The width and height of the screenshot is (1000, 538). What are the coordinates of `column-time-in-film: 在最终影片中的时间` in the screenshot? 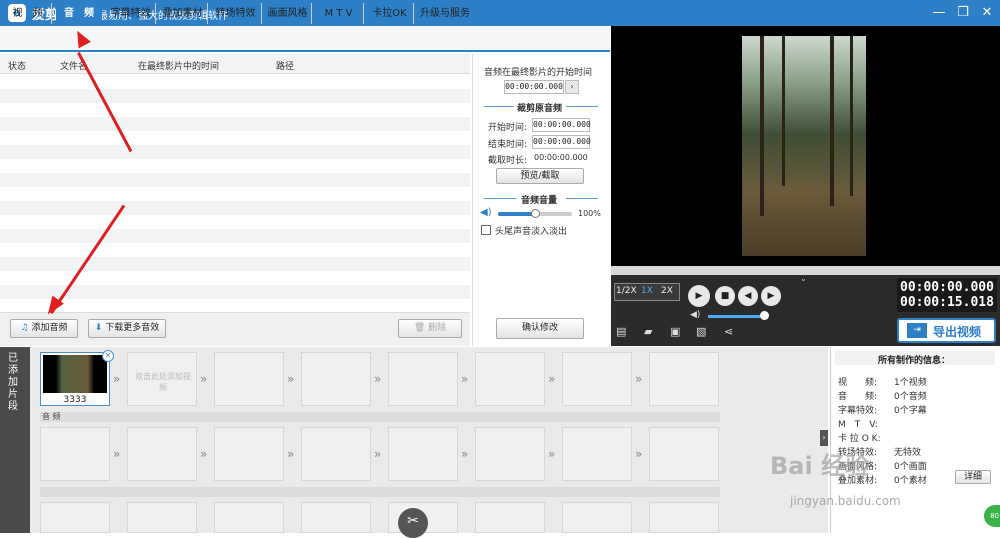 It's located at (178, 65).